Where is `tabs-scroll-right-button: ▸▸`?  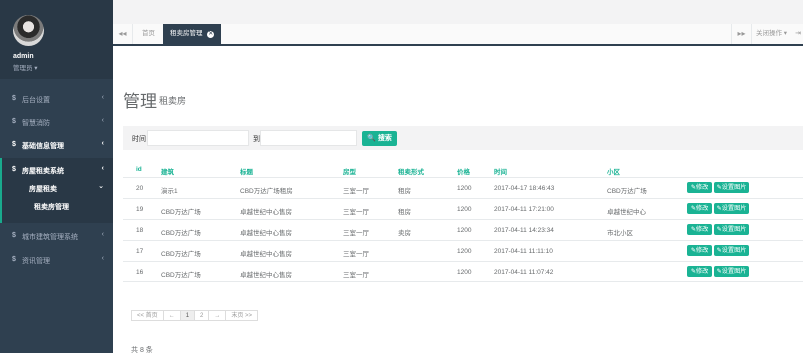
tabs-scroll-right-button: ▸▸ is located at coordinates (741, 34).